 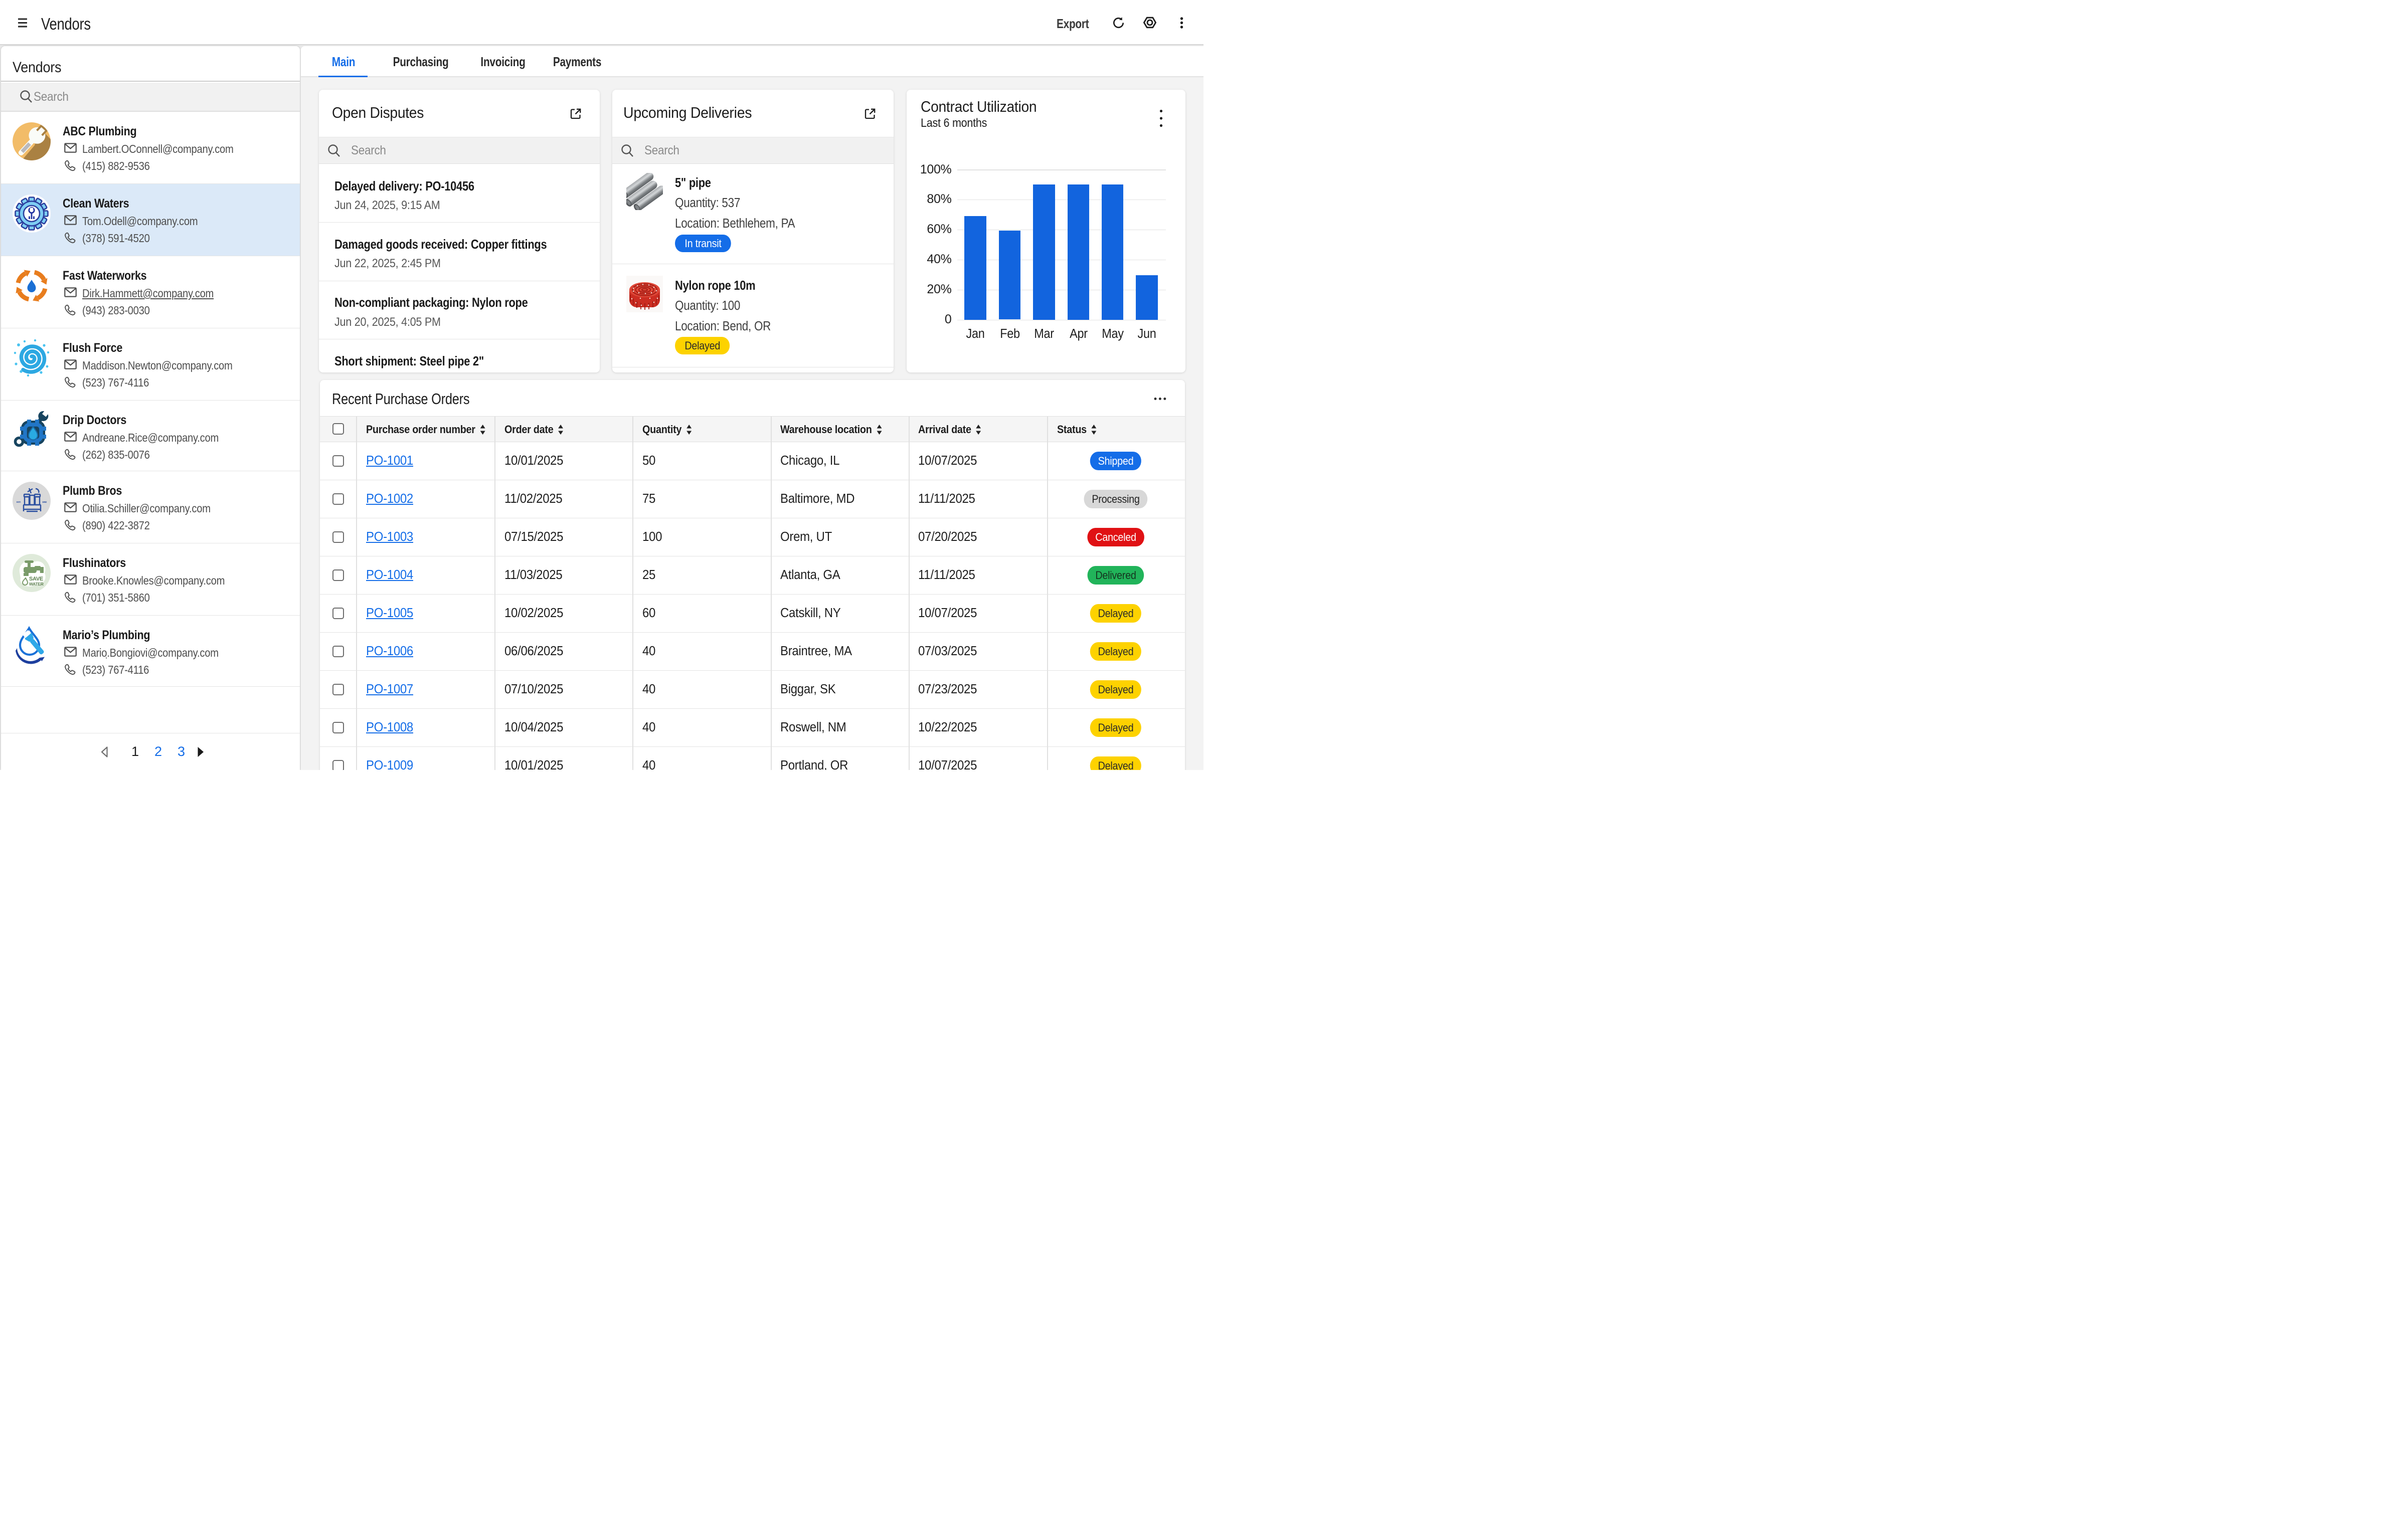 What do you see at coordinates (19, 502) in the screenshot?
I see `svg-text: EST.` at bounding box center [19, 502].